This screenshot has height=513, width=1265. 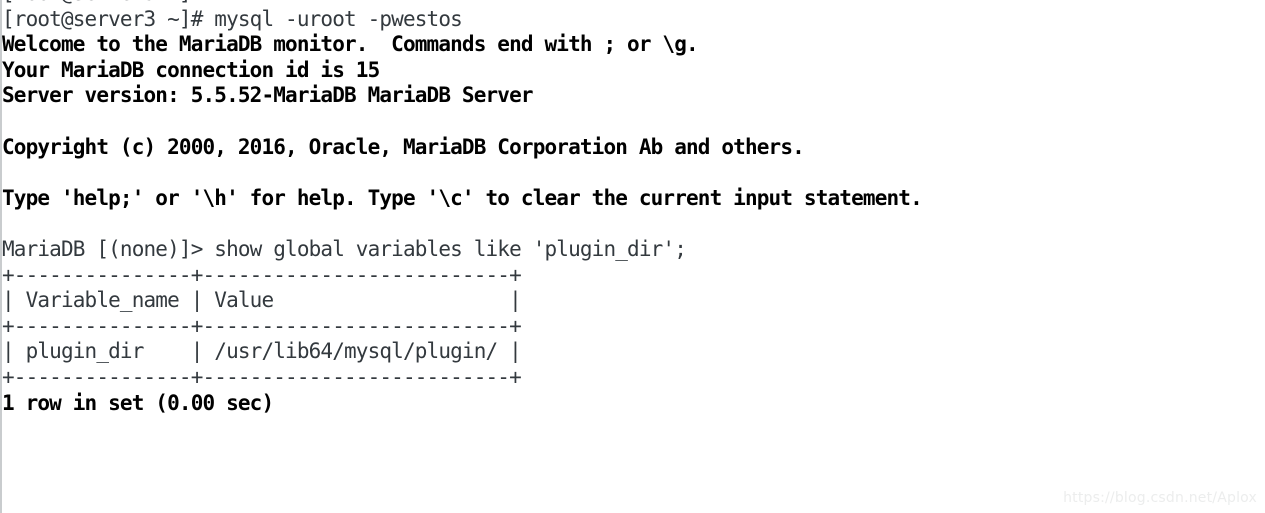 What do you see at coordinates (262, 300) in the screenshot?
I see `line-table-header: | Variable_name | Value |` at bounding box center [262, 300].